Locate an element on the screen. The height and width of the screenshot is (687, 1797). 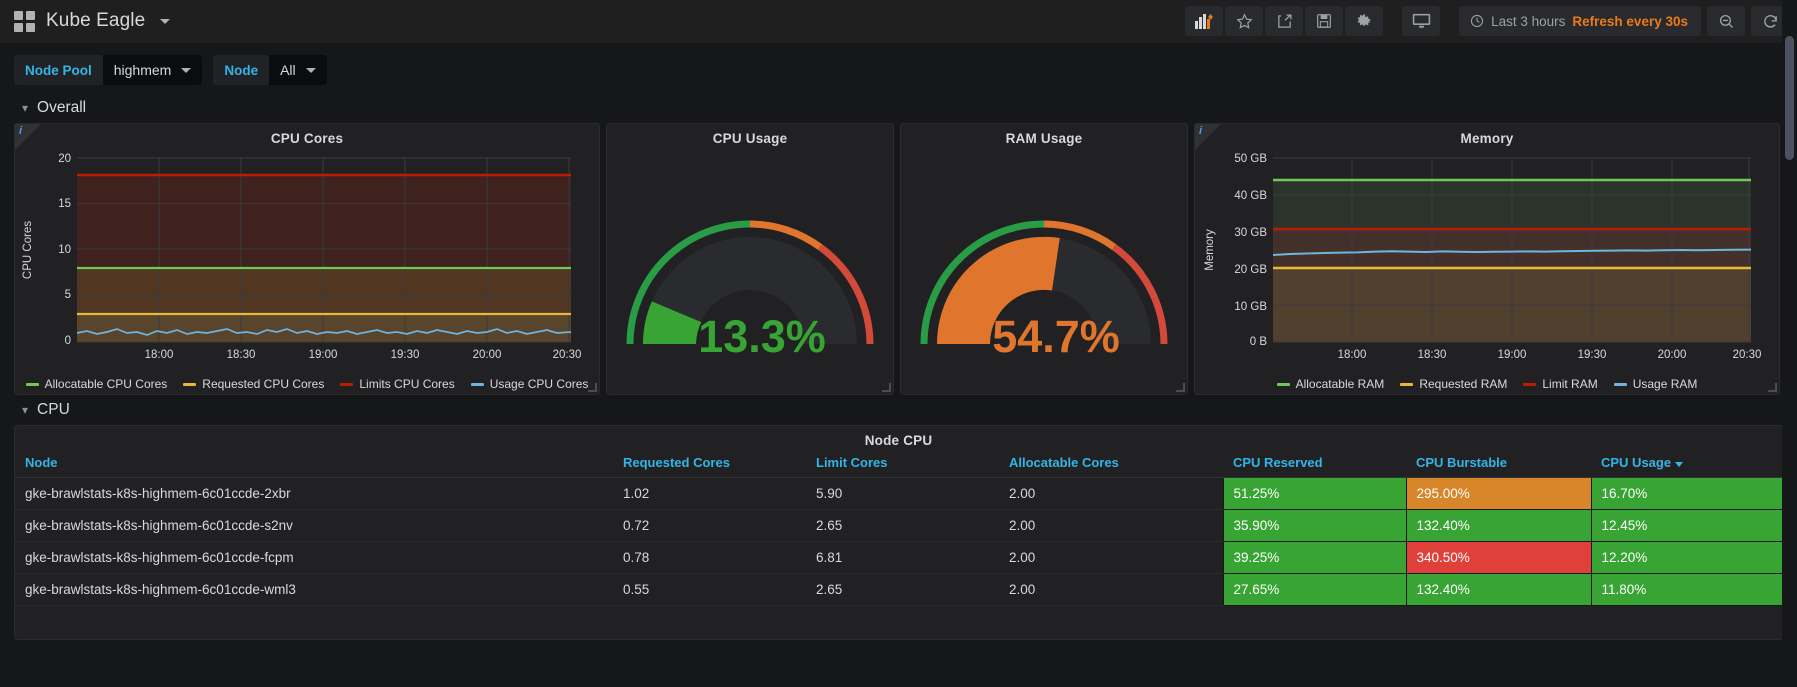
cell-node: gke-brawlstats-k8s-highmem-6c01ccde-wml3 is located at coordinates (314, 589).